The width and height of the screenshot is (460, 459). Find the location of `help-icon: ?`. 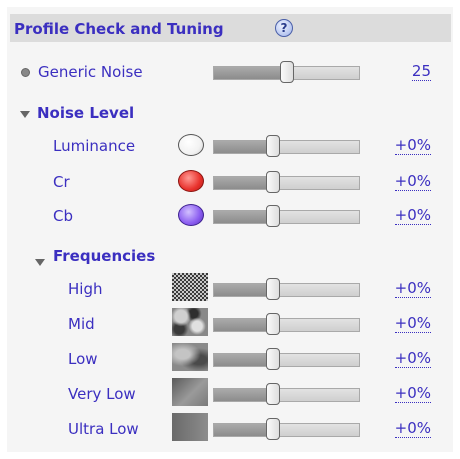

help-icon: ? is located at coordinates (284, 28).